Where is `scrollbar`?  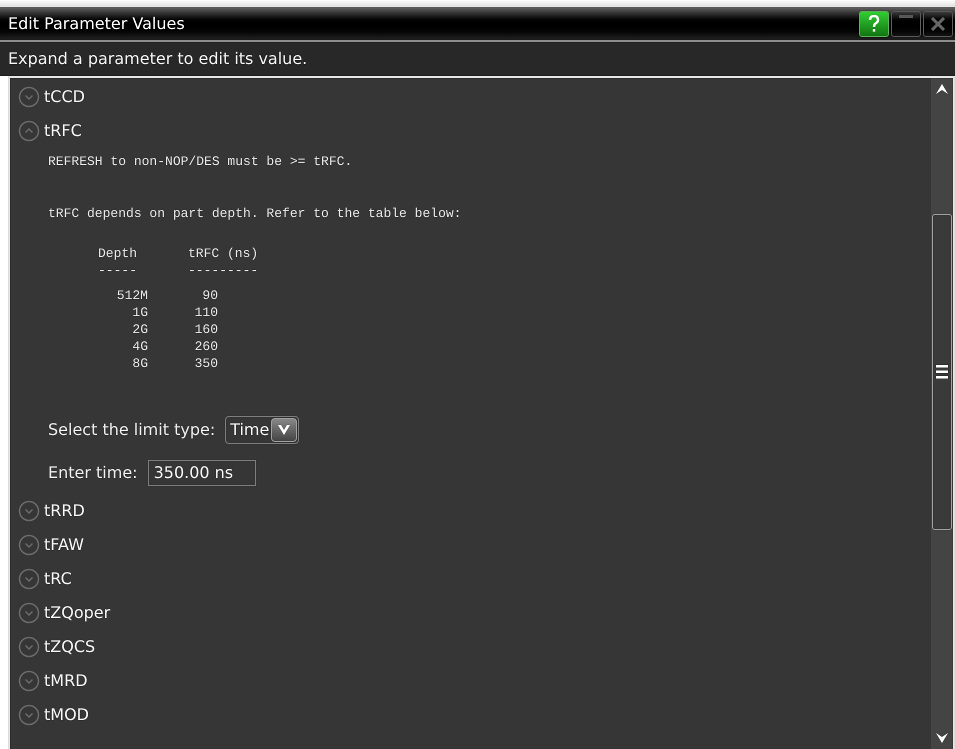
scrollbar is located at coordinates (942, 413).